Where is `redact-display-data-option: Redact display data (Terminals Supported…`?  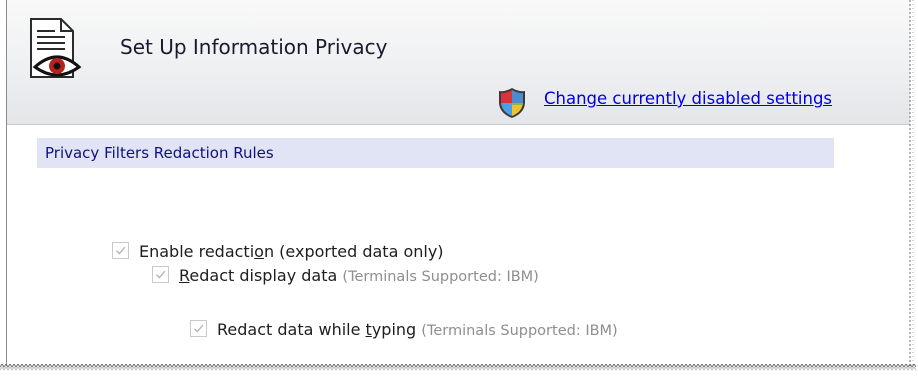
redact-display-data-option: Redact display data (Terminals Supported… is located at coordinates (345, 278).